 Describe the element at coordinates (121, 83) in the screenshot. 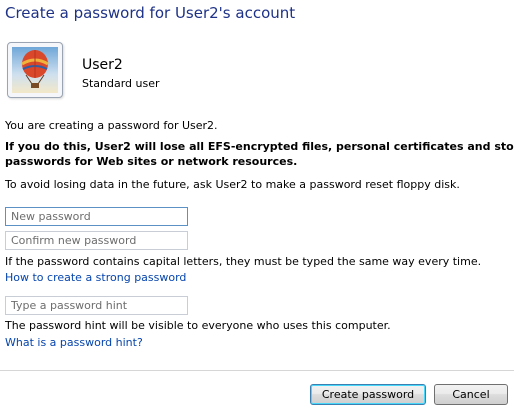

I see `user-account-type: Standard user` at that location.